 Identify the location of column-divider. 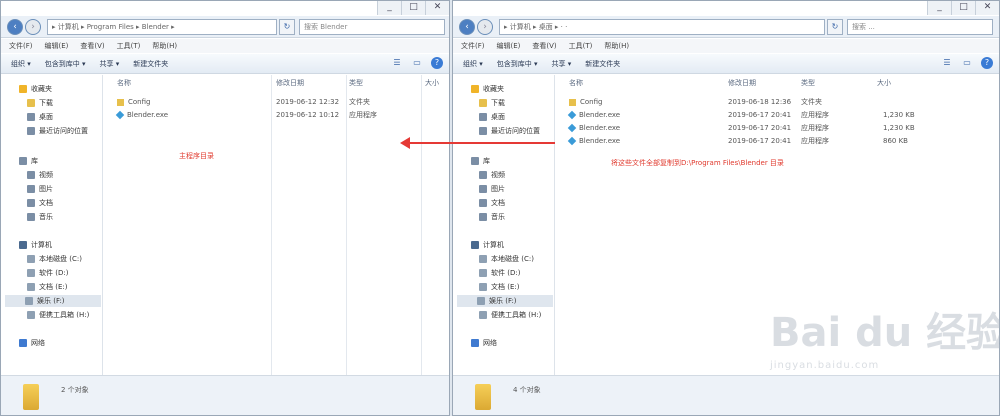
(346, 225).